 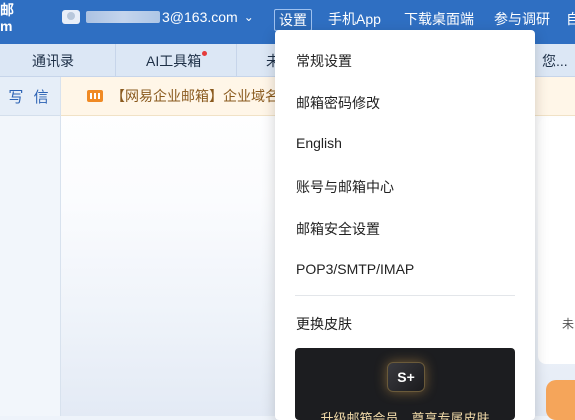 I want to click on menu-english: English, so click(x=319, y=143).